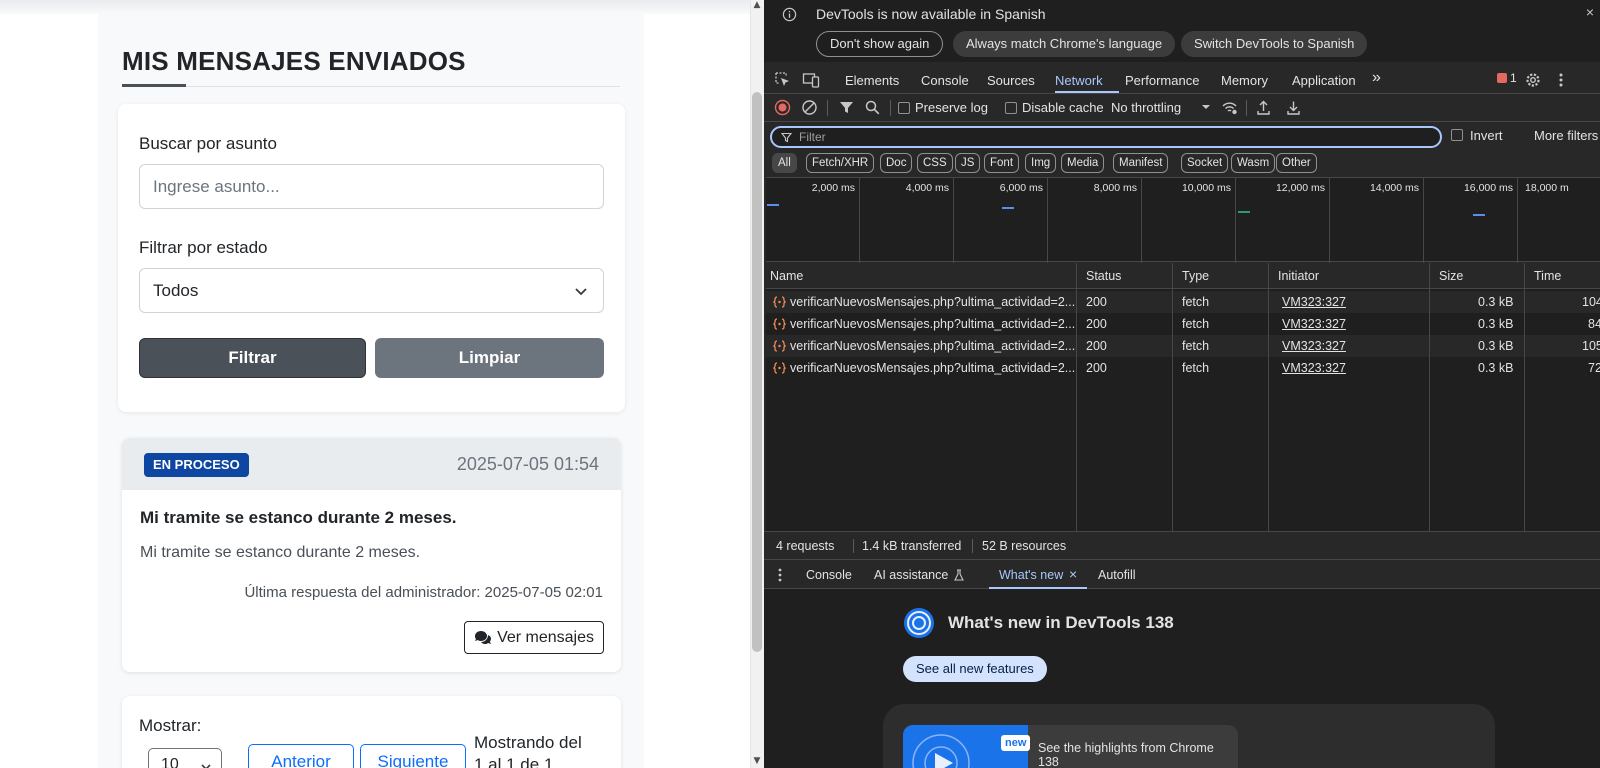  I want to click on scroll-up-arrow-icon: ▲, so click(757, 5).